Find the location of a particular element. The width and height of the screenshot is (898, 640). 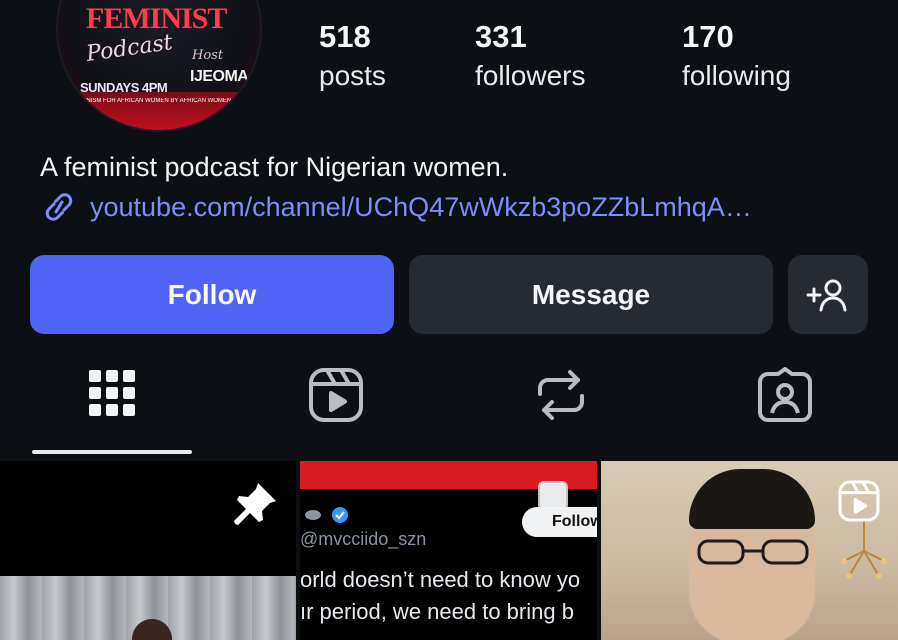

tab-reels is located at coordinates (336, 408).